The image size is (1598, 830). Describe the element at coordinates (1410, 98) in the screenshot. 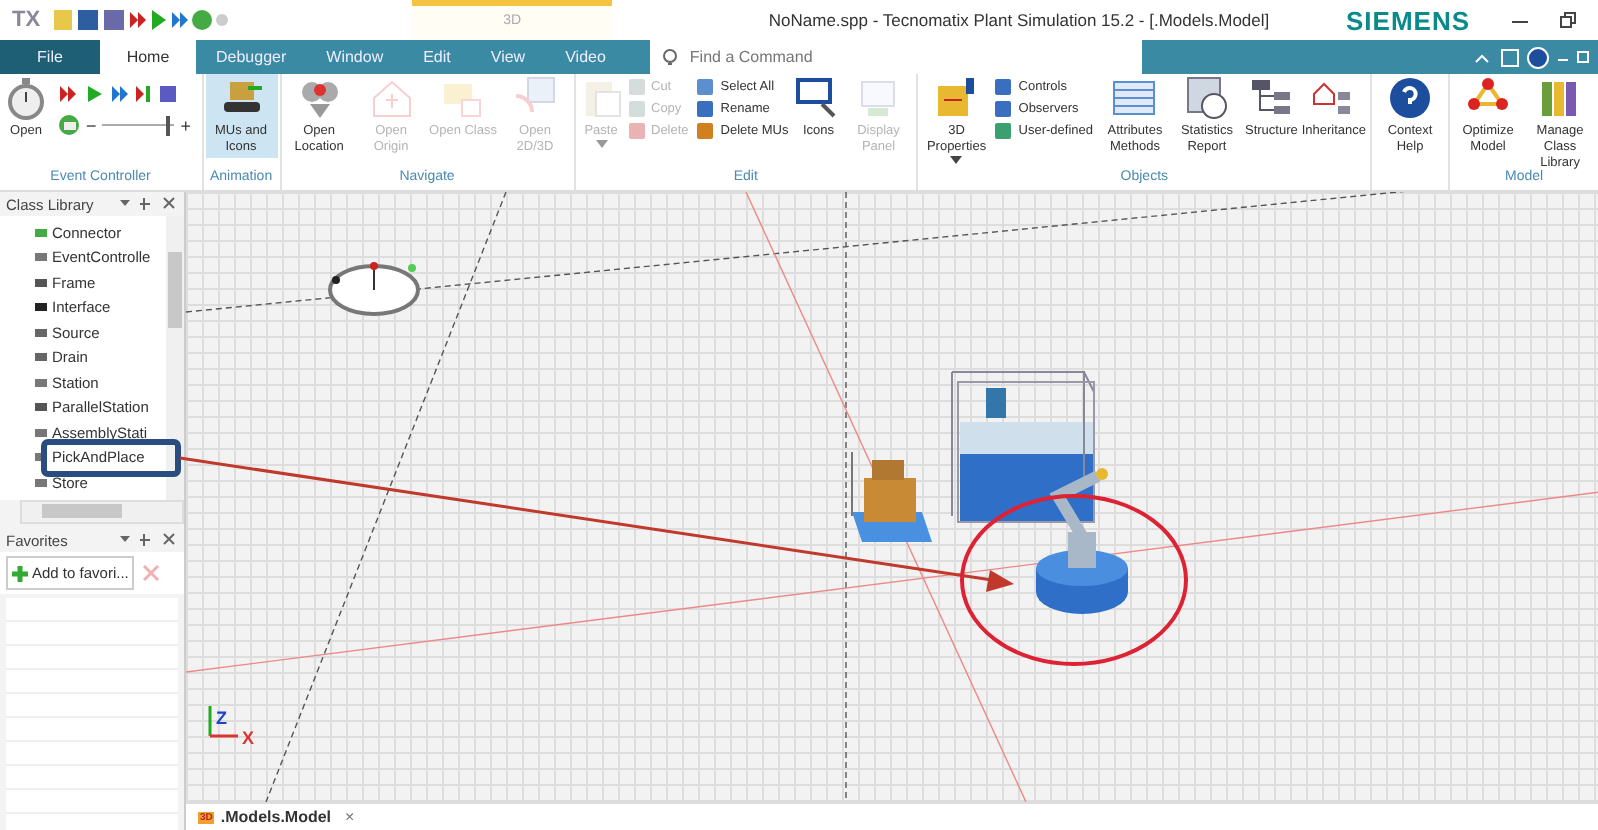

I see `help-icon` at that location.